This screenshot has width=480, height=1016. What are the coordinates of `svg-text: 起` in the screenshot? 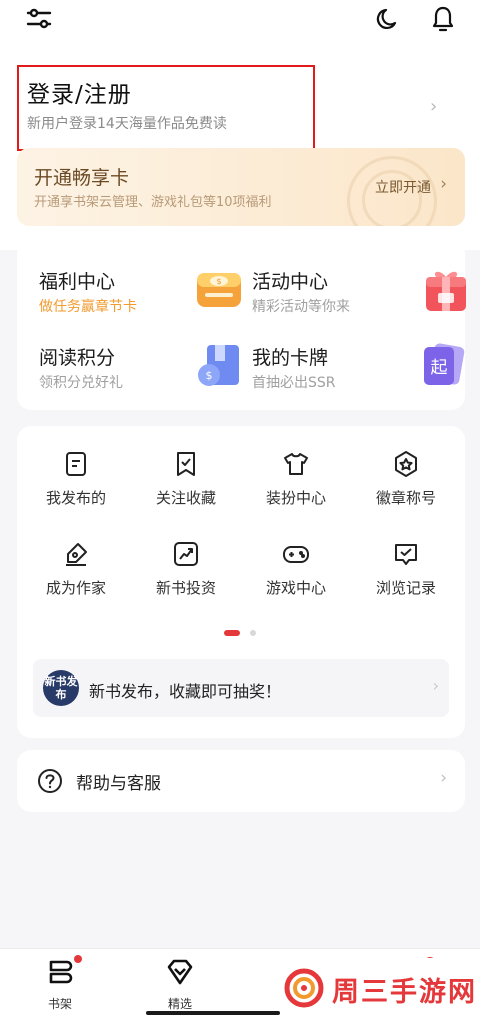 It's located at (439, 368).